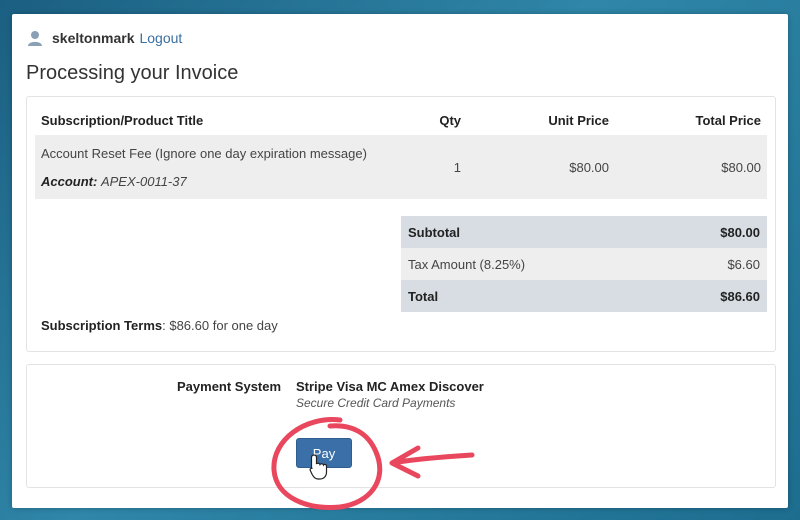 The height and width of the screenshot is (520, 800). I want to click on payment-system-name: Stripe Visa MC Amex Discover, so click(390, 386).